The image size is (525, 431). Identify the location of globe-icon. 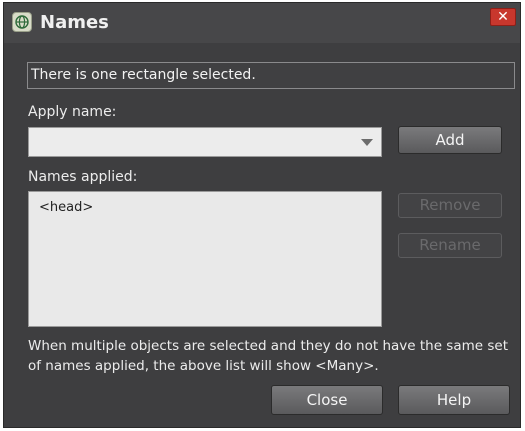
(22, 22).